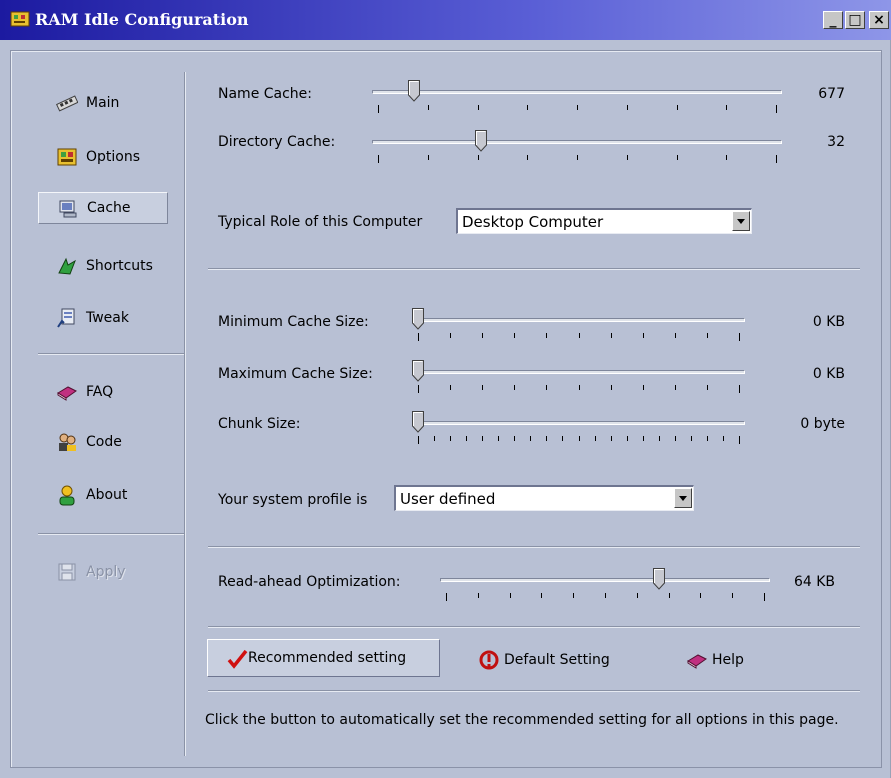 The image size is (891, 778). I want to click on read-ahead-label: Read-ahead Optimization:, so click(309, 582).